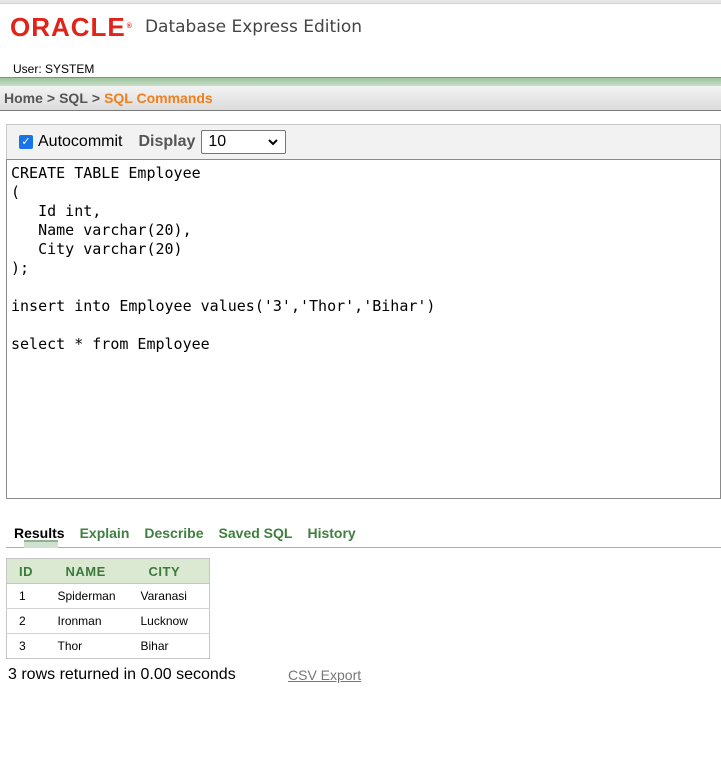  I want to click on column-header-id: ID, so click(26, 571).